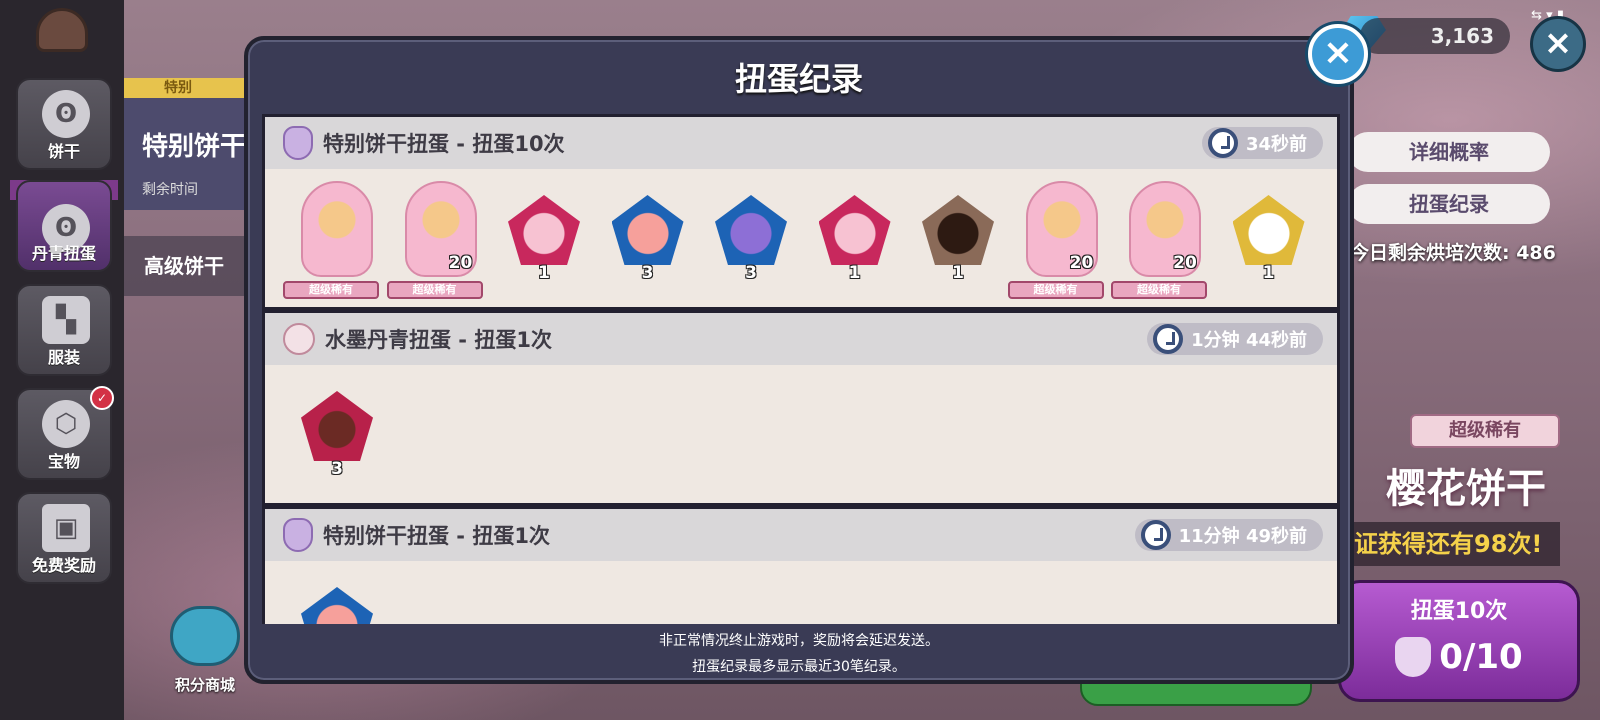 This screenshot has width=1600, height=720. I want to click on shirt-icon: ▚, so click(66, 320).